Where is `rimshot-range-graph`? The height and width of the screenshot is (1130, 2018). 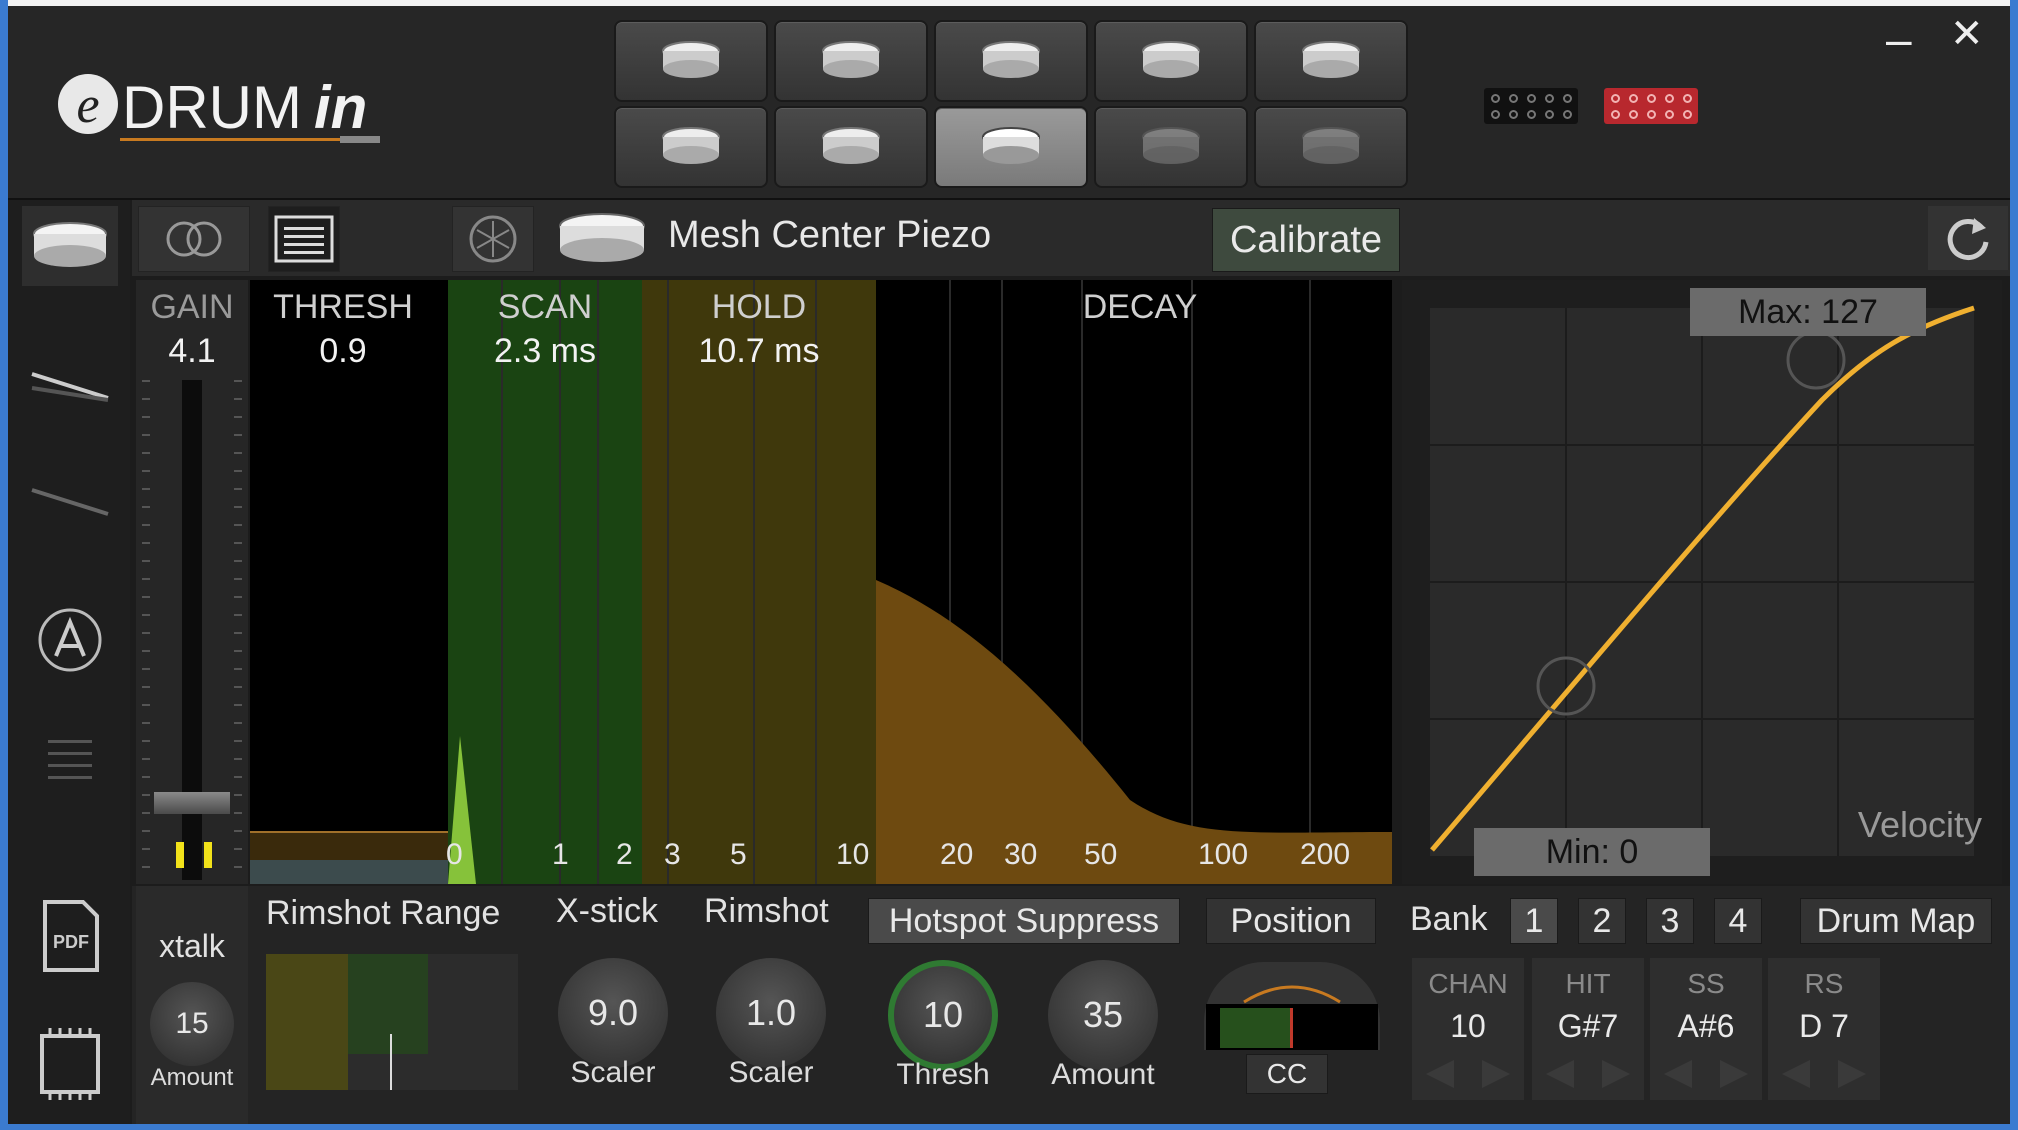 rimshot-range-graph is located at coordinates (392, 1022).